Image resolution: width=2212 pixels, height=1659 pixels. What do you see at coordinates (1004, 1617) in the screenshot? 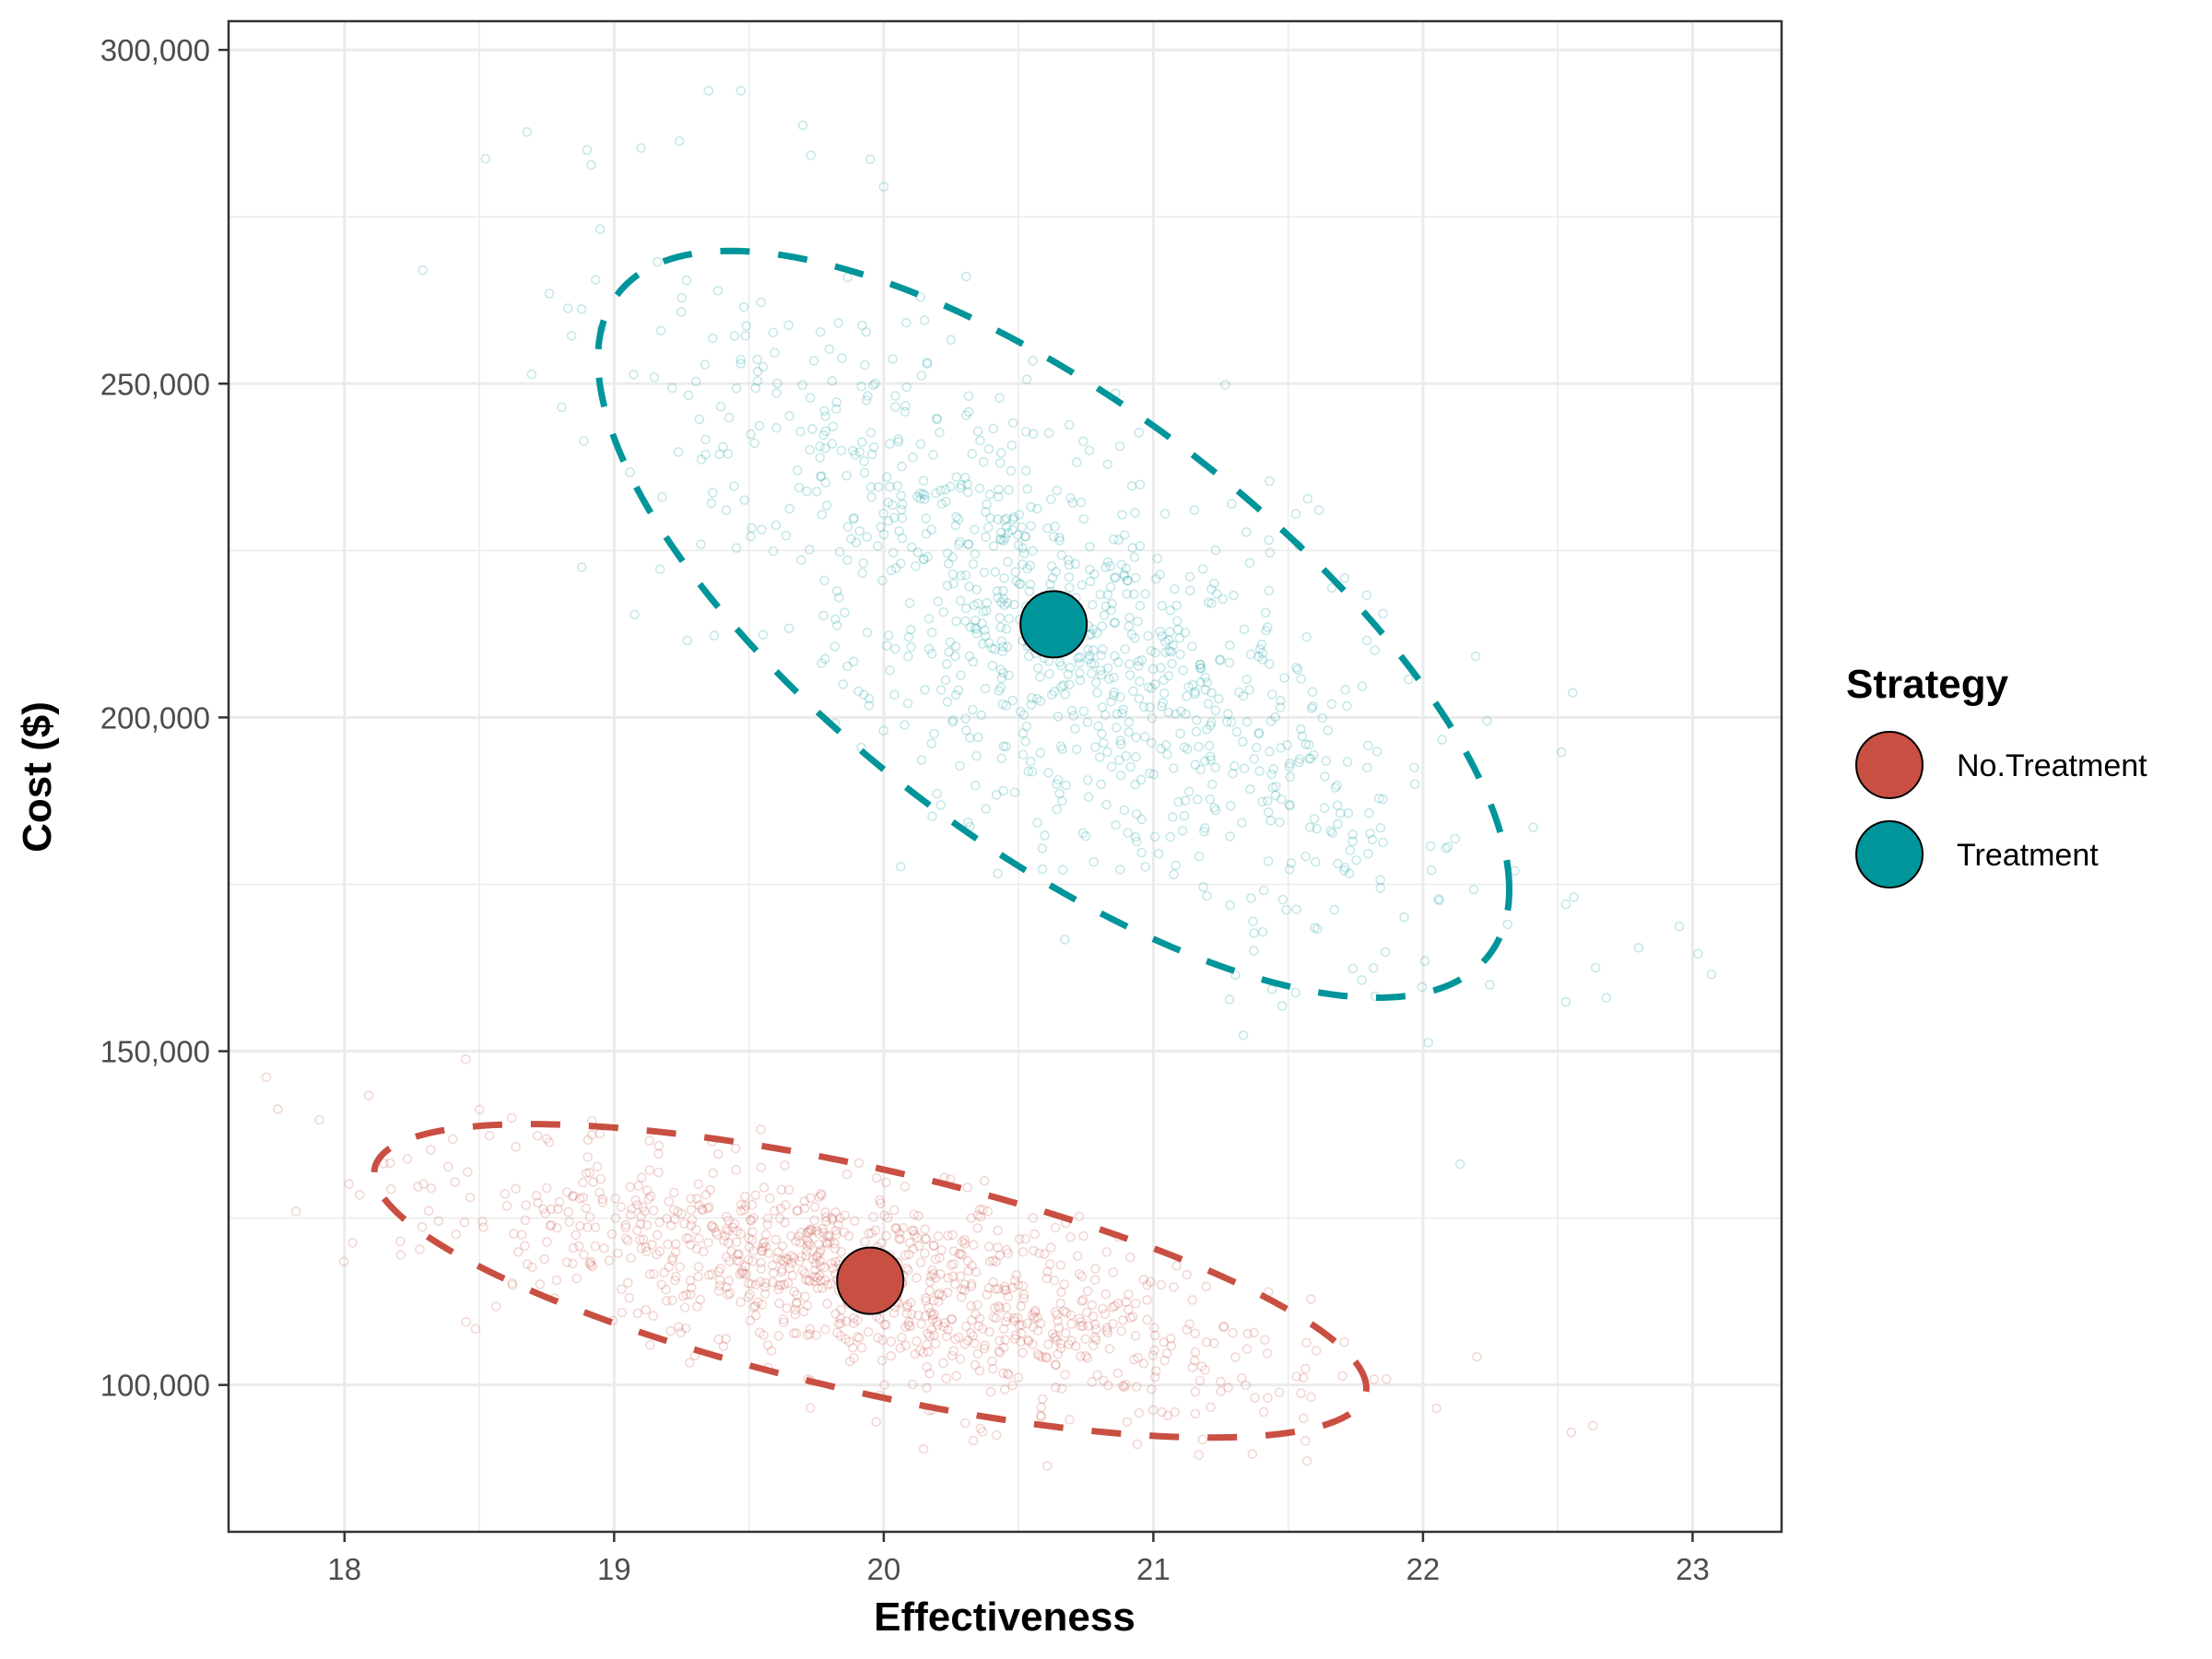
I see `x-axis-title: Effectiveness` at bounding box center [1004, 1617].